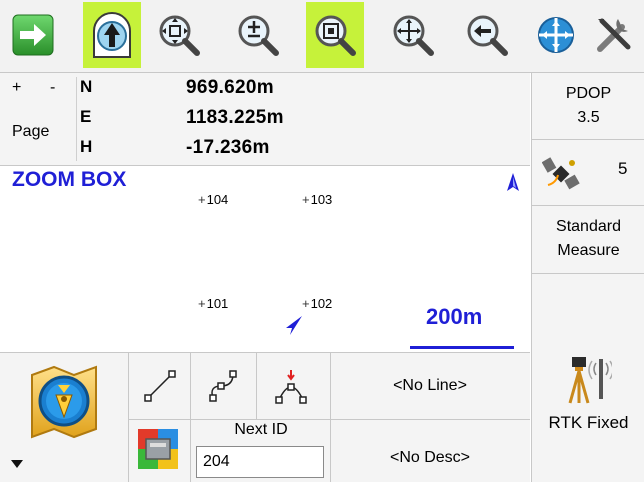 Image resolution: width=644 pixels, height=482 pixels. What do you see at coordinates (217, 303) in the screenshot?
I see `point-id: 101` at bounding box center [217, 303].